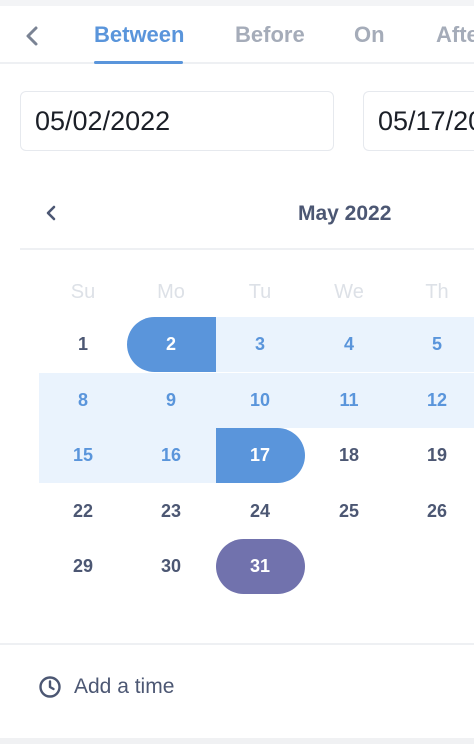 The height and width of the screenshot is (744, 474). I want to click on calendar-day: 11, so click(349, 400).